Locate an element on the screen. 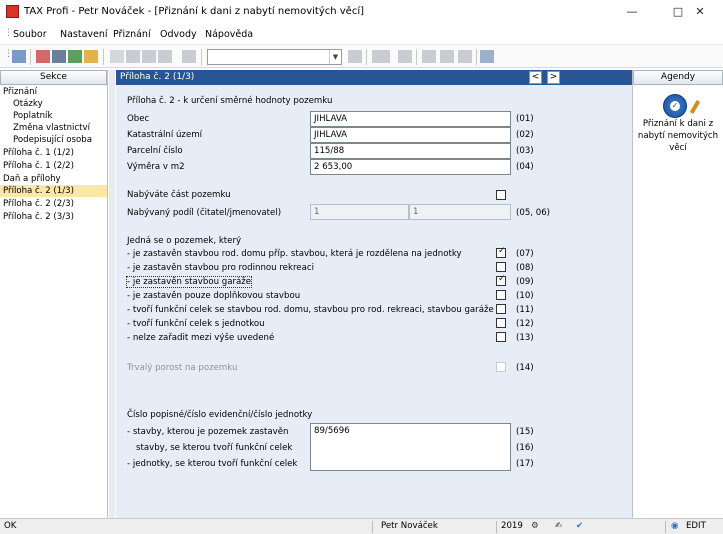 This screenshot has height=534, width=723. print-icon is located at coordinates (75, 56).